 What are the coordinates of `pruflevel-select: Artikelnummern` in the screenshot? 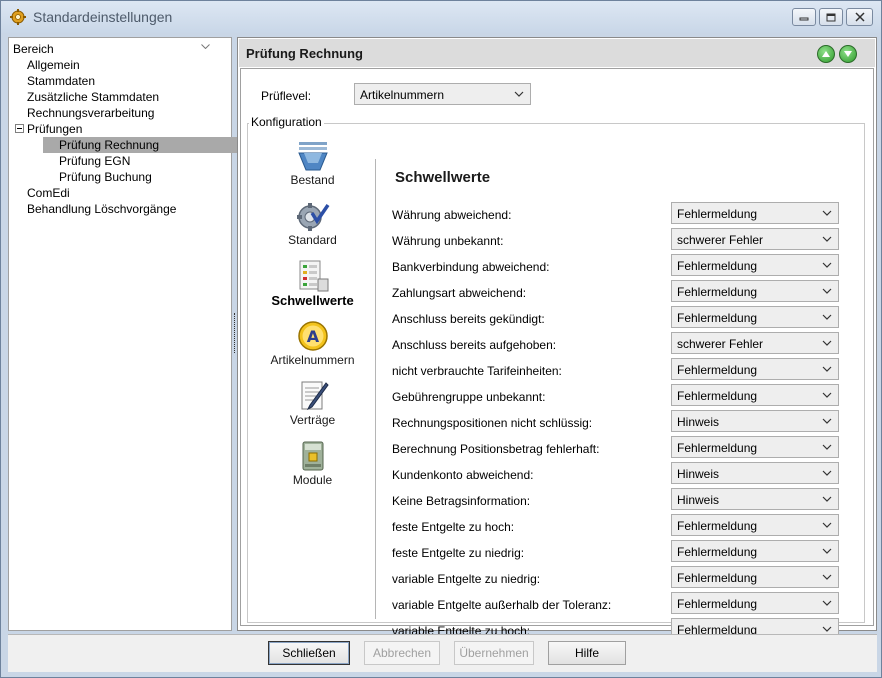 It's located at (442, 94).